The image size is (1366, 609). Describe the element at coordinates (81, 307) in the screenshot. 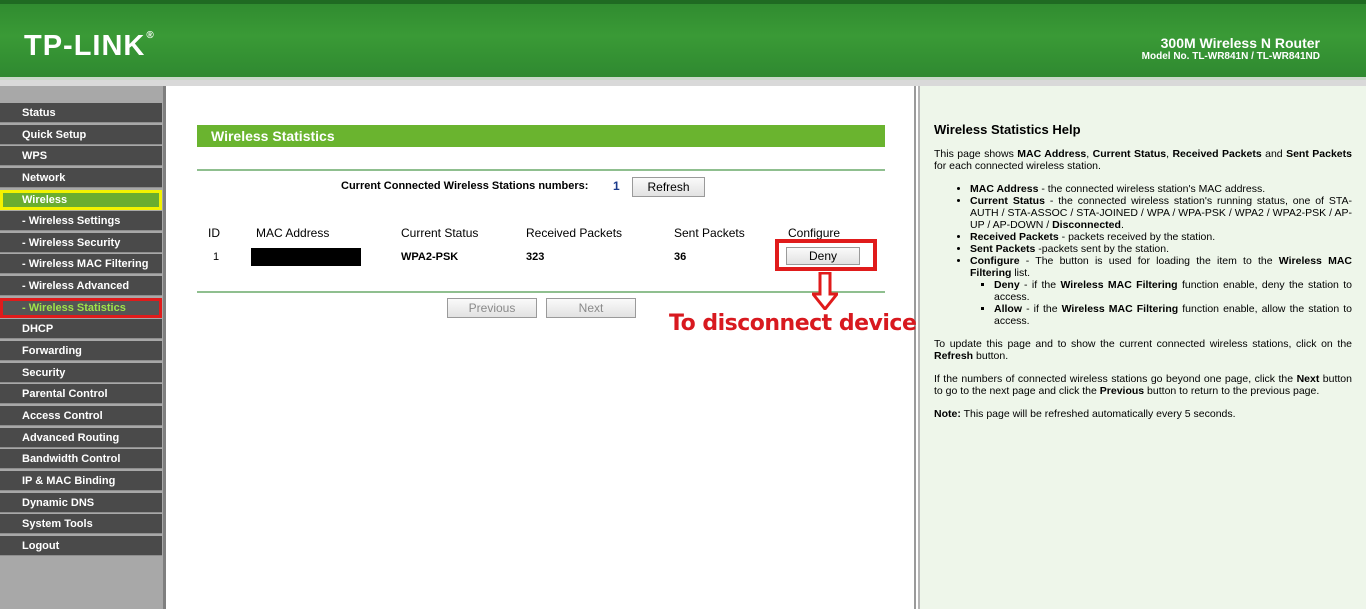

I see `sidebar-item-wireless-statistics: - Wireless Statistics` at that location.